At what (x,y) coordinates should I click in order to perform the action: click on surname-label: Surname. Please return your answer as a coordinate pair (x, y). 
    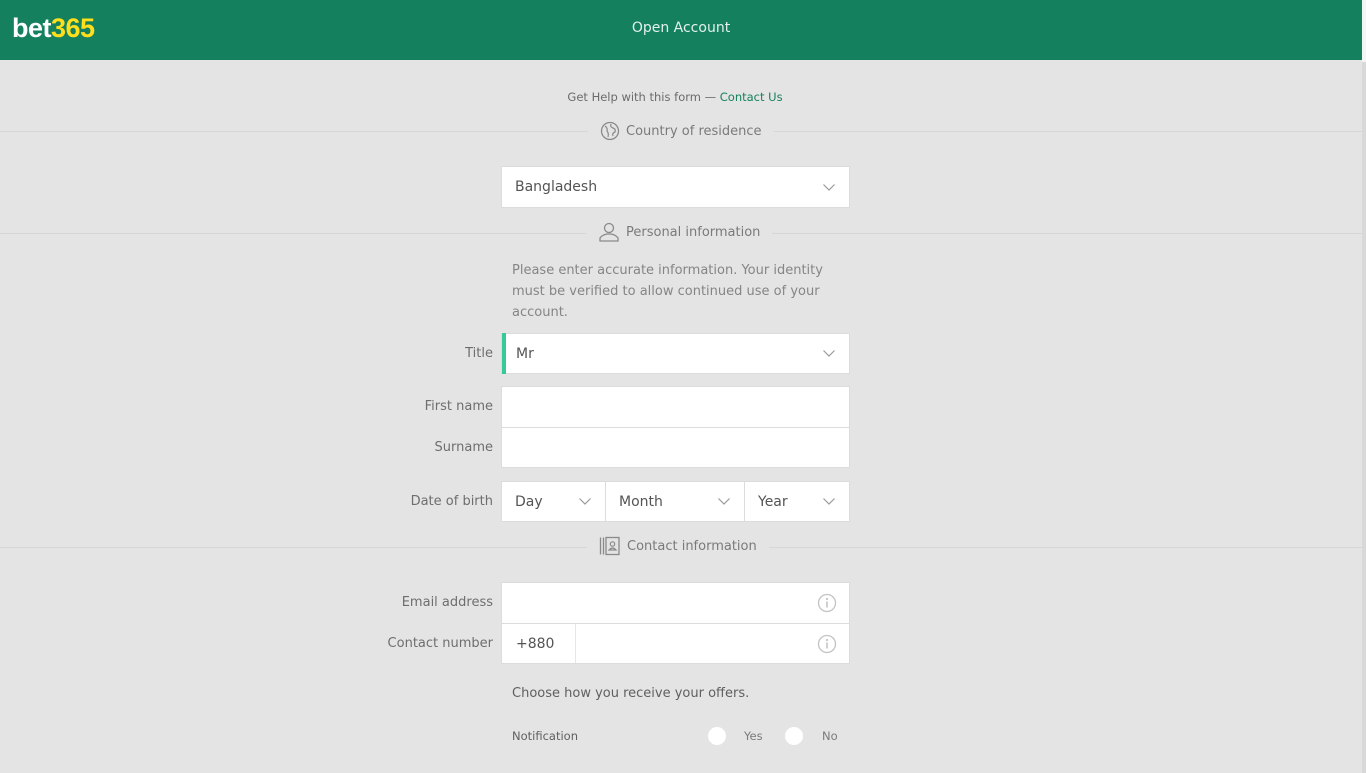
    Looking at the image, I should click on (463, 447).